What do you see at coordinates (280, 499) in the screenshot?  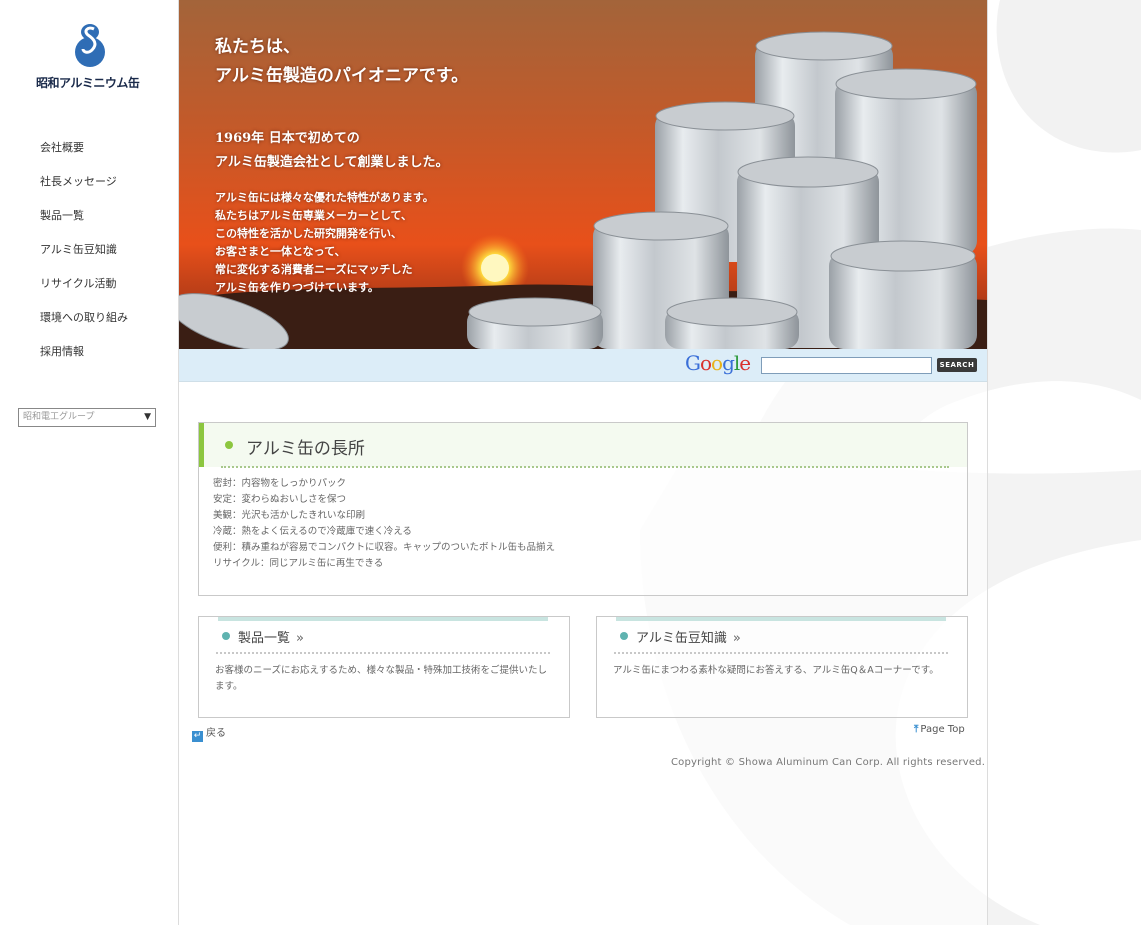 I see `list-item: 安定：変わらぬおいしさを保つ` at bounding box center [280, 499].